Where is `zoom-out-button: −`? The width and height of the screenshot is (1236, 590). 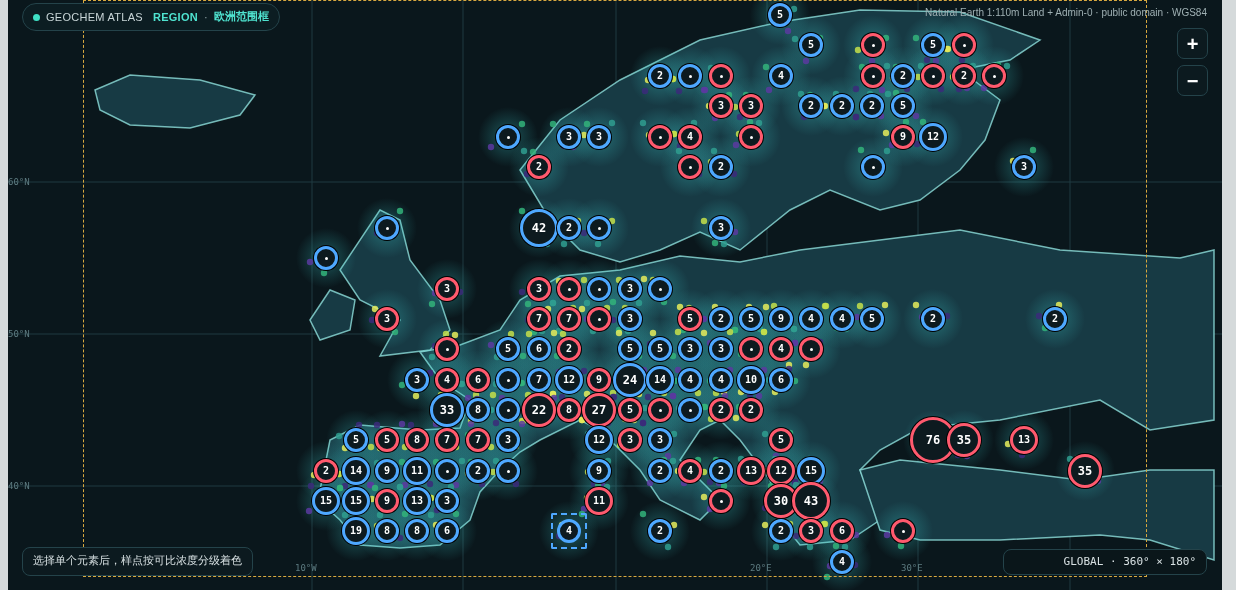 zoom-out-button: − is located at coordinates (1192, 80).